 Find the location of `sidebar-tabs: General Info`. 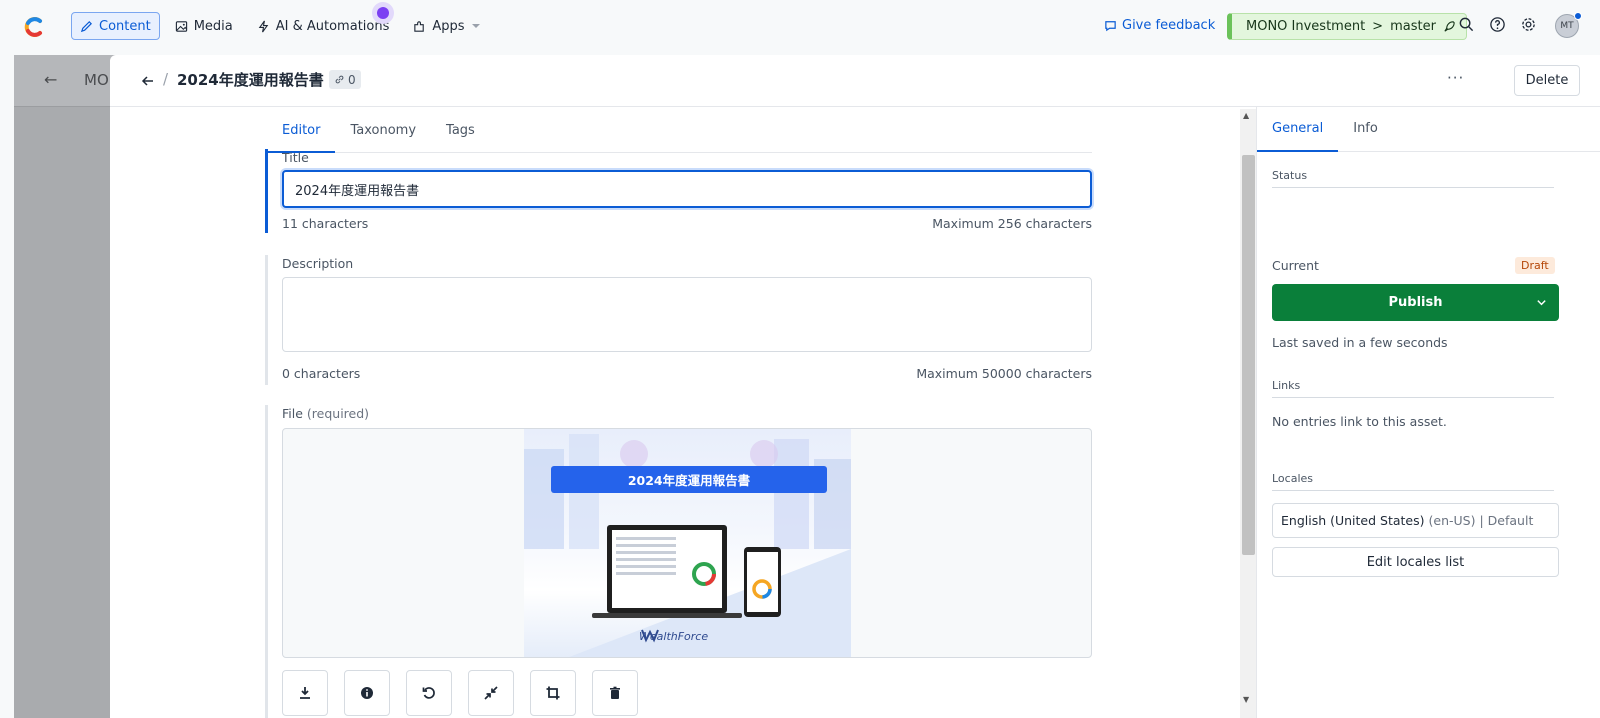

sidebar-tabs: General Info is located at coordinates (1428, 129).